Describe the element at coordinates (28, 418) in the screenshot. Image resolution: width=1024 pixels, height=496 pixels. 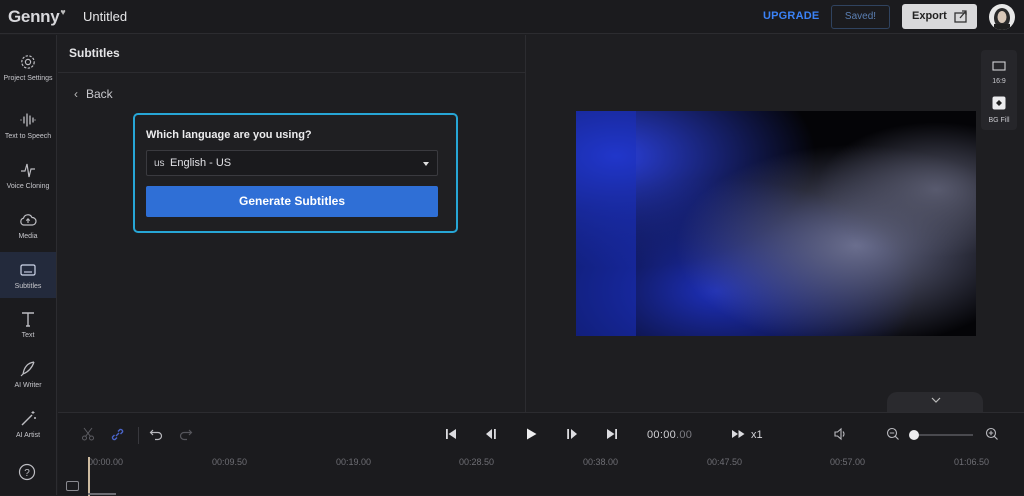
I see `magic-wand-icon` at that location.